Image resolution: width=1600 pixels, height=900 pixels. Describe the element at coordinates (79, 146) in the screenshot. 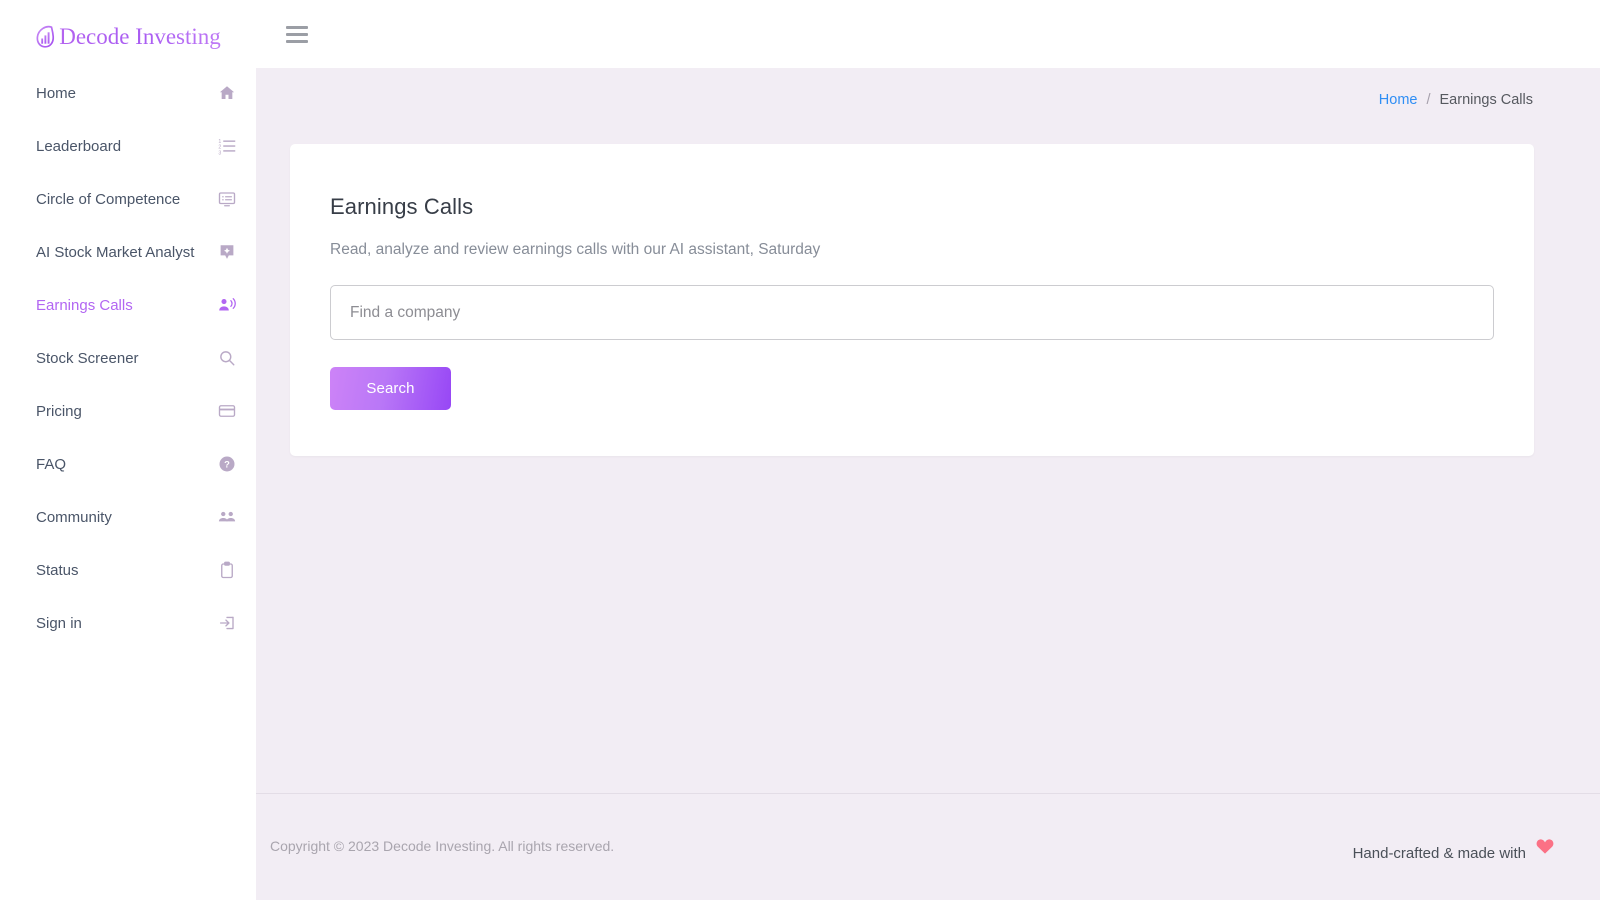

I see `sidebar-item-label: Leaderboard` at that location.